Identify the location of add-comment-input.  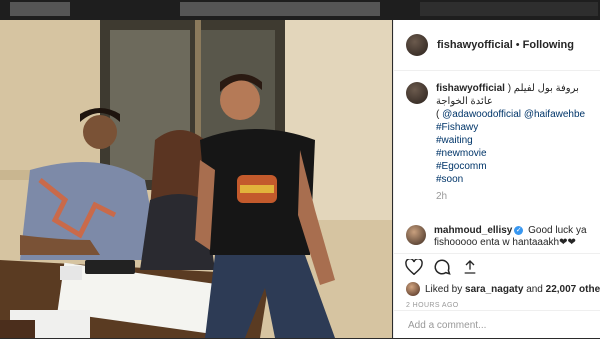
(493, 325).